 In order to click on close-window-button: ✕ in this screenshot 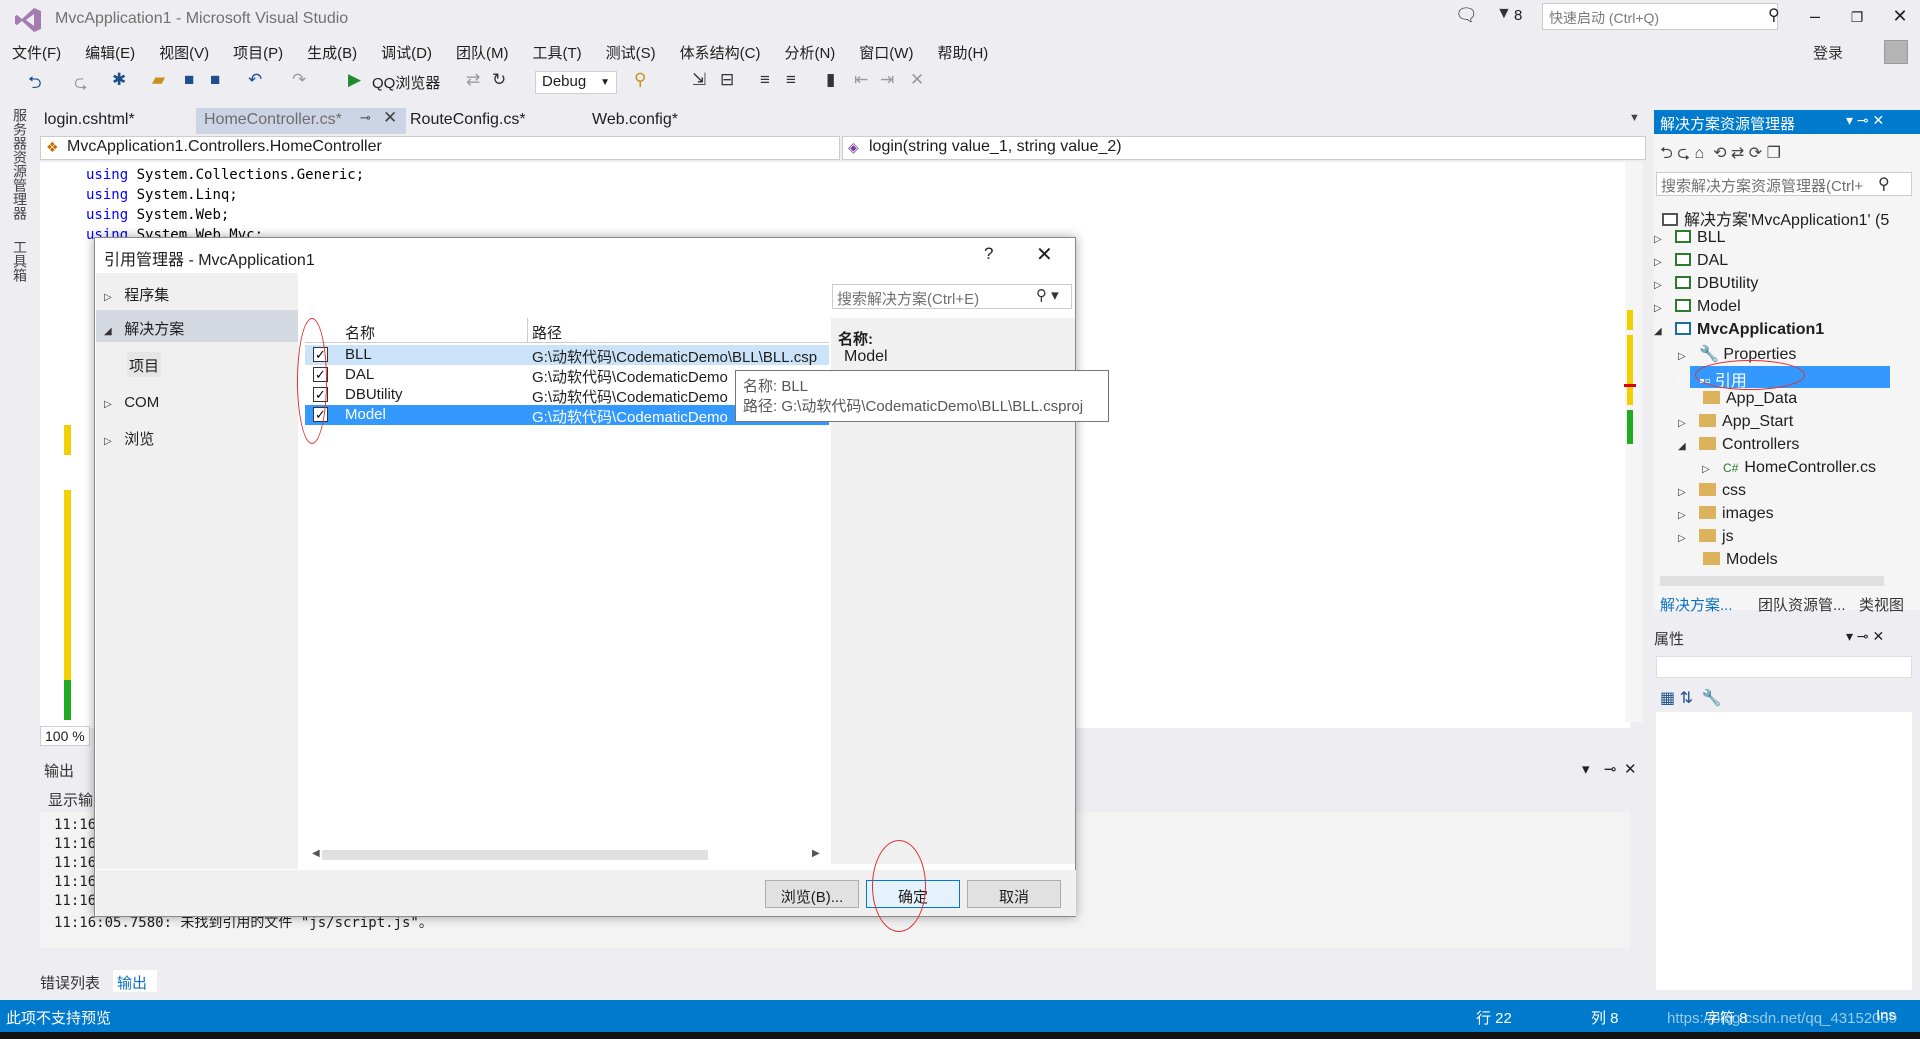, I will do `click(1900, 16)`.